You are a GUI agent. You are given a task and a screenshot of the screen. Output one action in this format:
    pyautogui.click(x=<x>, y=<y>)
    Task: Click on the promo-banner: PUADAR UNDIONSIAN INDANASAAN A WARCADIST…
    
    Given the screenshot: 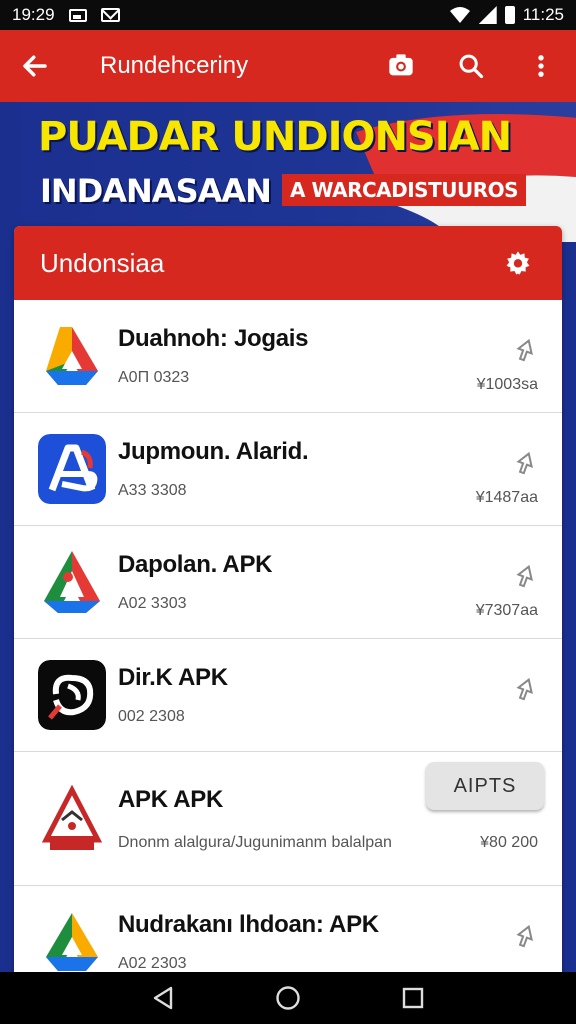 What is the action you would take?
    pyautogui.click(x=288, y=172)
    